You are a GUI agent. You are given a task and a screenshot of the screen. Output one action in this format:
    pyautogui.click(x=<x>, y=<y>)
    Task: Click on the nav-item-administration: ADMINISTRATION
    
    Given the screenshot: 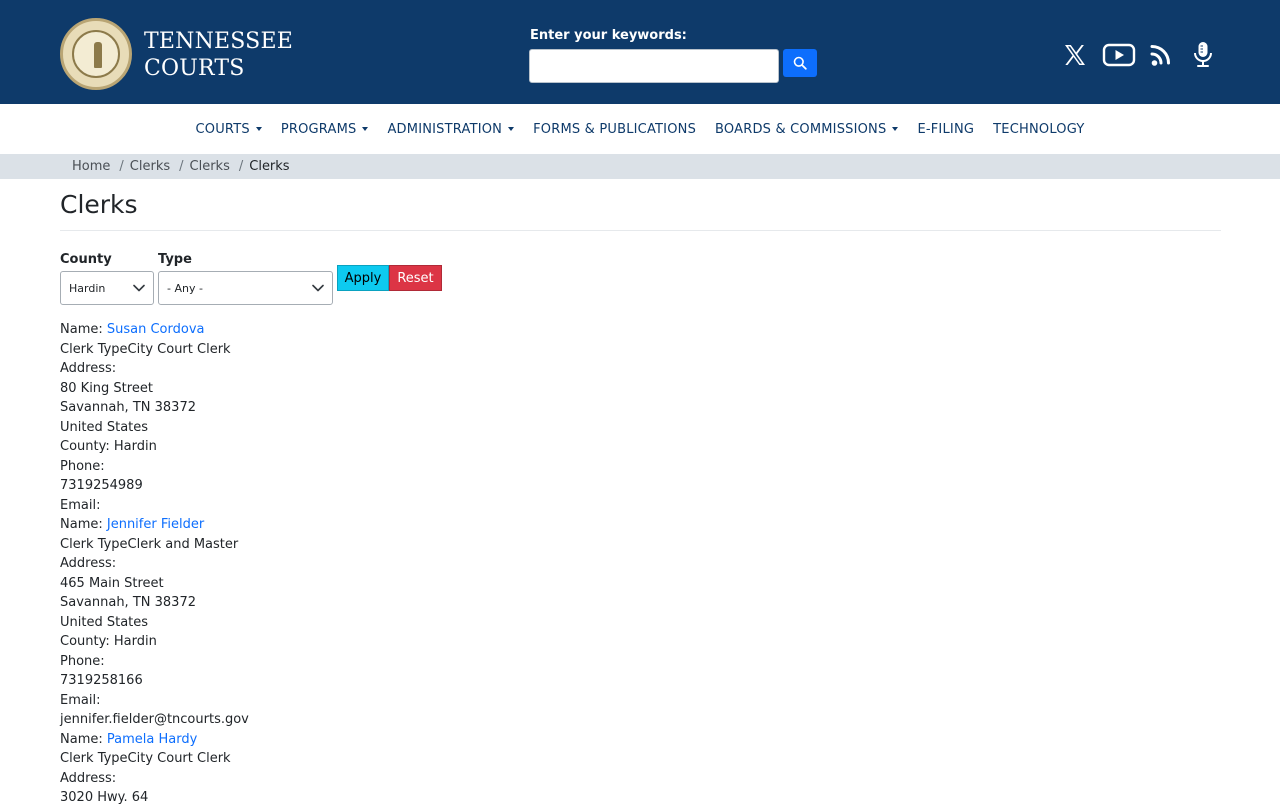 What is the action you would take?
    pyautogui.click(x=451, y=129)
    